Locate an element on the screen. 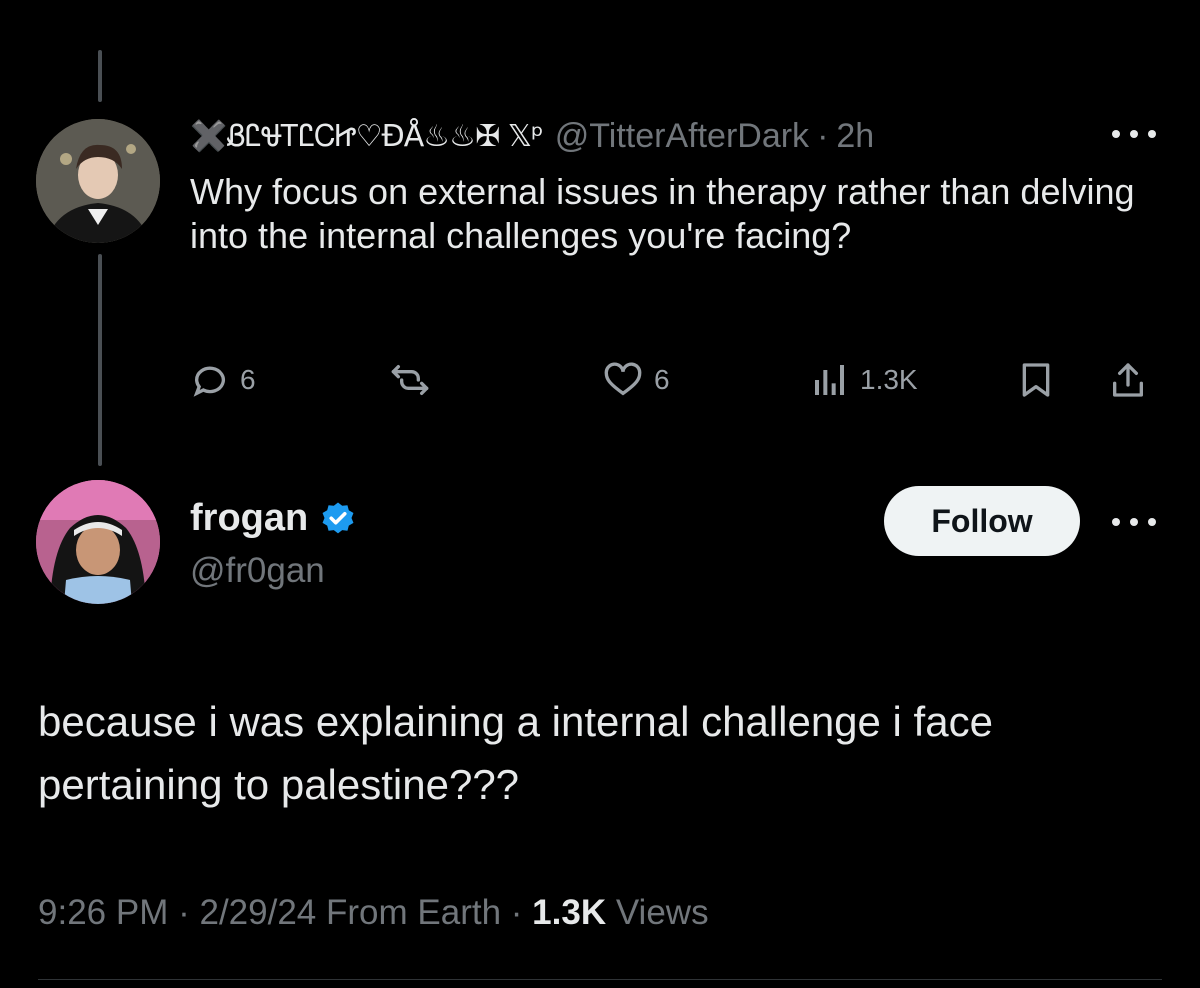 This screenshot has height=988, width=1200. tweet-location: From Earth is located at coordinates (414, 912).